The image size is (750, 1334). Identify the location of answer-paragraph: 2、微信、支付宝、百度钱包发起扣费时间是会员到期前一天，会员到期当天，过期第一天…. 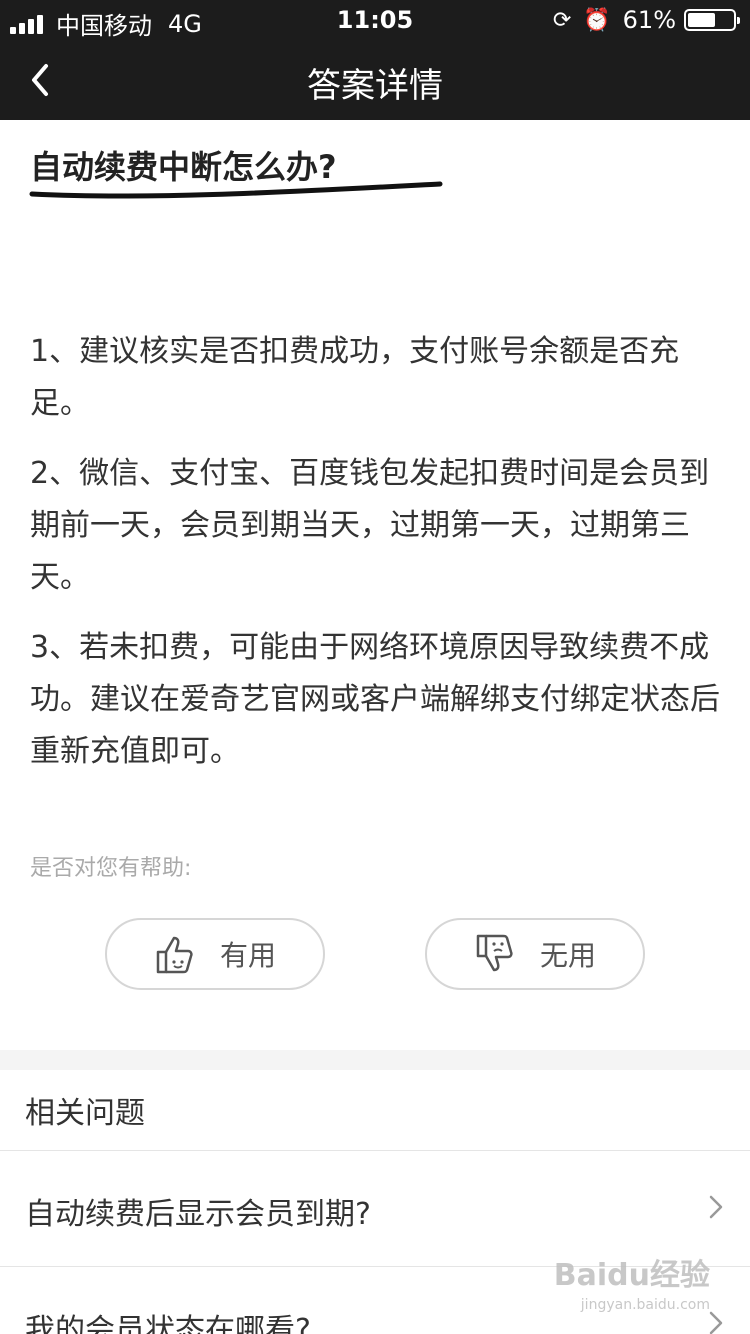
(370, 525).